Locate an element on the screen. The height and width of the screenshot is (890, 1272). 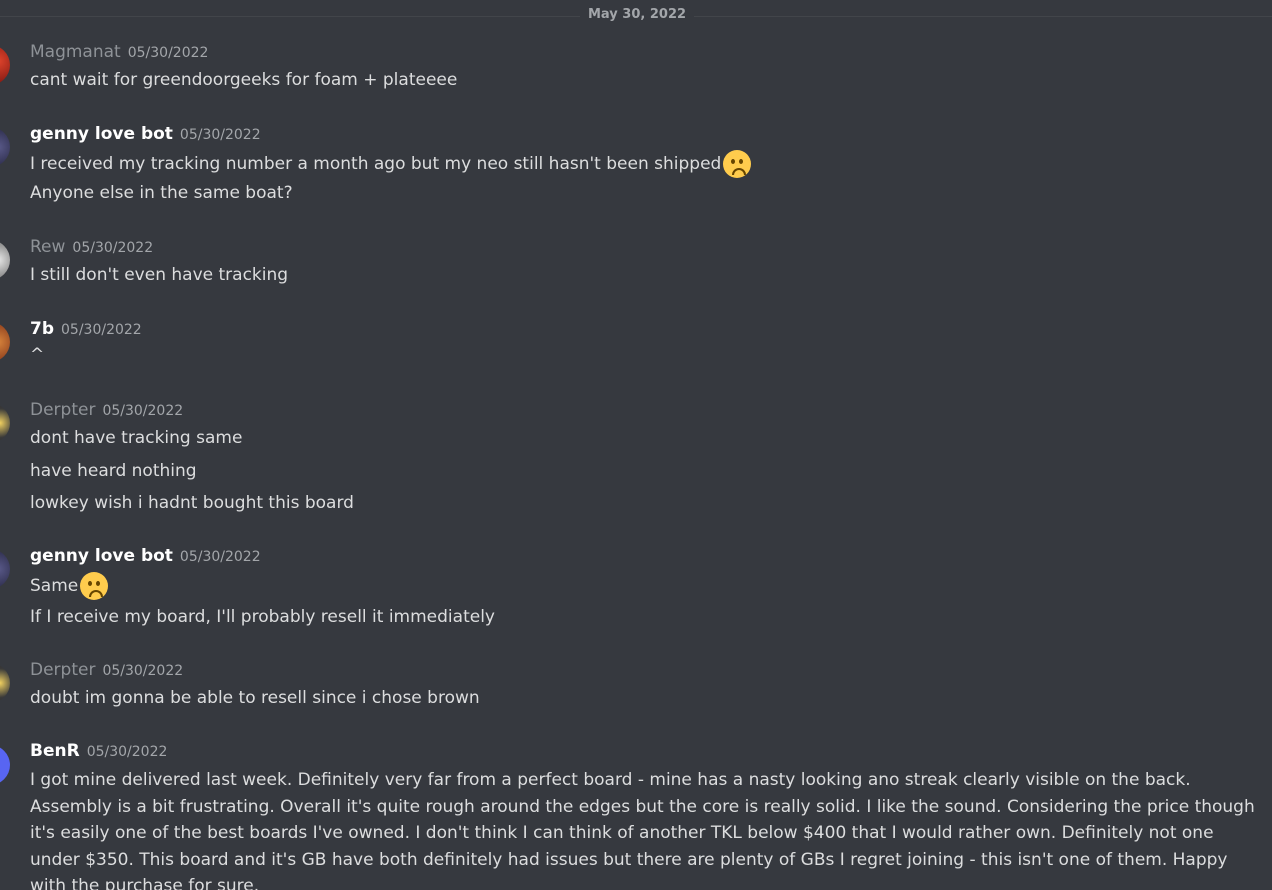
date-divider-label: May 30, 2022 is located at coordinates (637, 14).